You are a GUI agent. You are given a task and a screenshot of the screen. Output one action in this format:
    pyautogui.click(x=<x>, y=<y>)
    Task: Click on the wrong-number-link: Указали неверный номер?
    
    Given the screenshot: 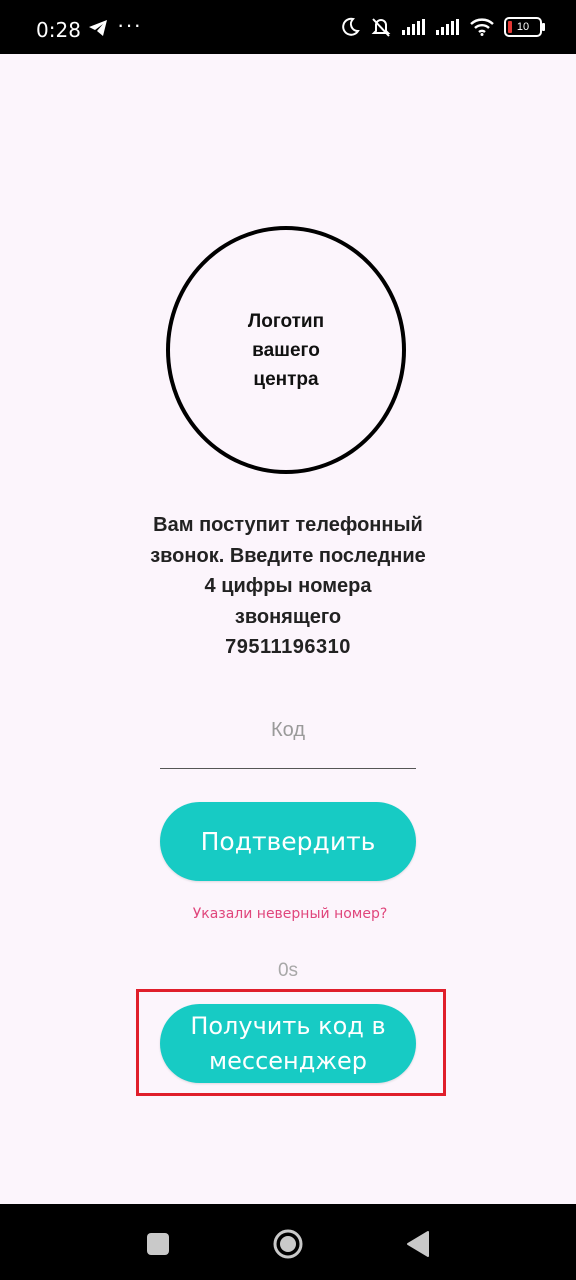 What is the action you would take?
    pyautogui.click(x=290, y=914)
    